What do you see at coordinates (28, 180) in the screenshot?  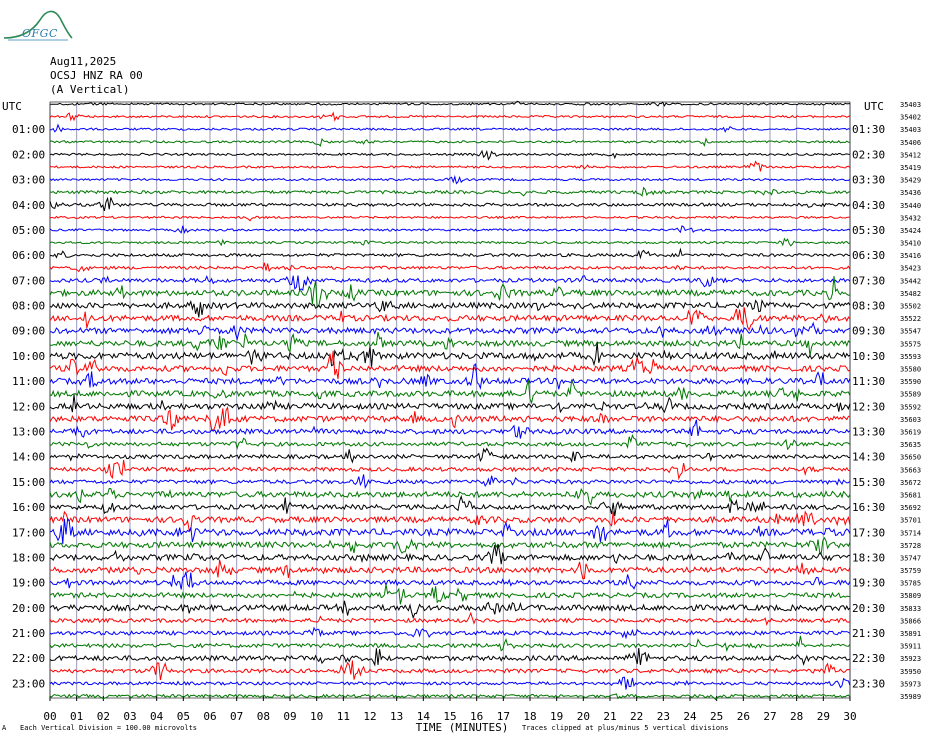 I see `left-hour-label: 03:00` at bounding box center [28, 180].